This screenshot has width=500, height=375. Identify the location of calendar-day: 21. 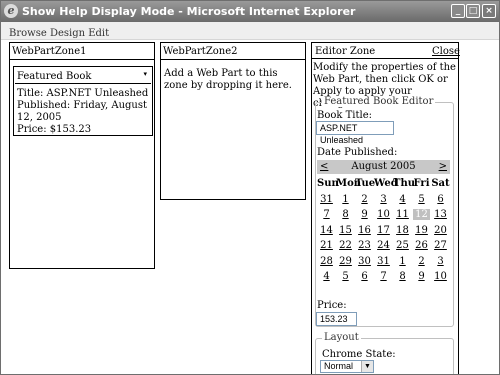
(326, 246).